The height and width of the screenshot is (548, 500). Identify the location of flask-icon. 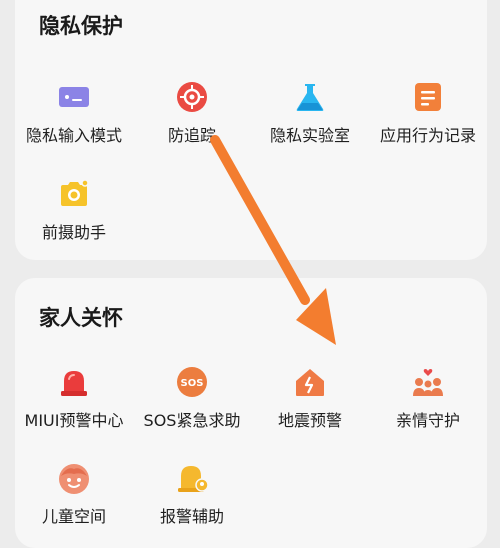
(310, 97).